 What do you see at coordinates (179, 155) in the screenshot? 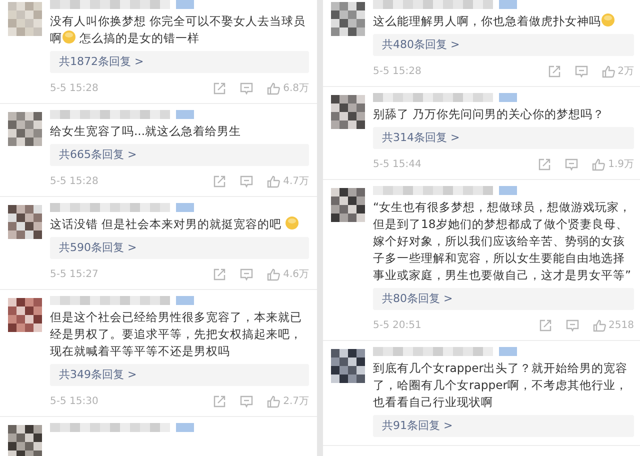
I see `replies-link: 共665条回复 >` at bounding box center [179, 155].